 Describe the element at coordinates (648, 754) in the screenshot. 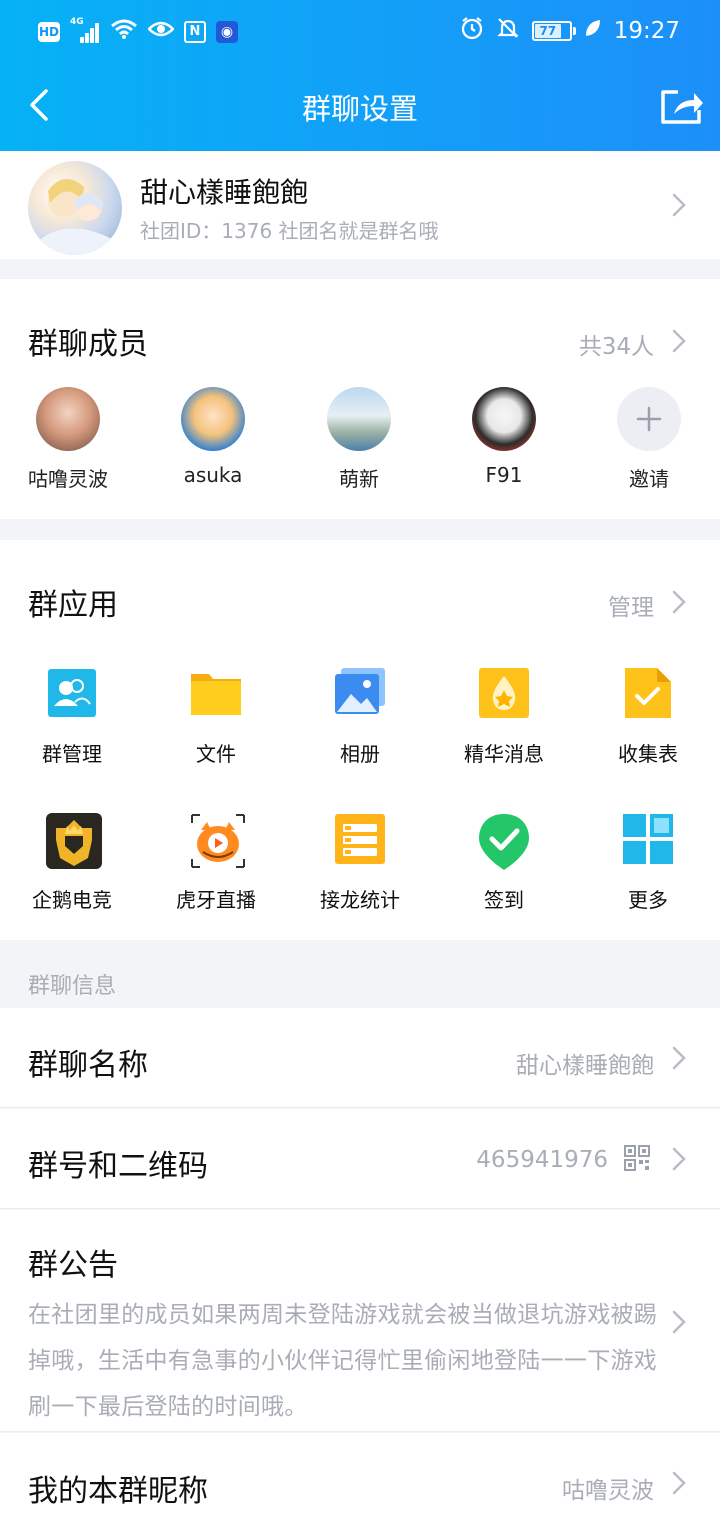

I see `app-label: 收集表` at that location.